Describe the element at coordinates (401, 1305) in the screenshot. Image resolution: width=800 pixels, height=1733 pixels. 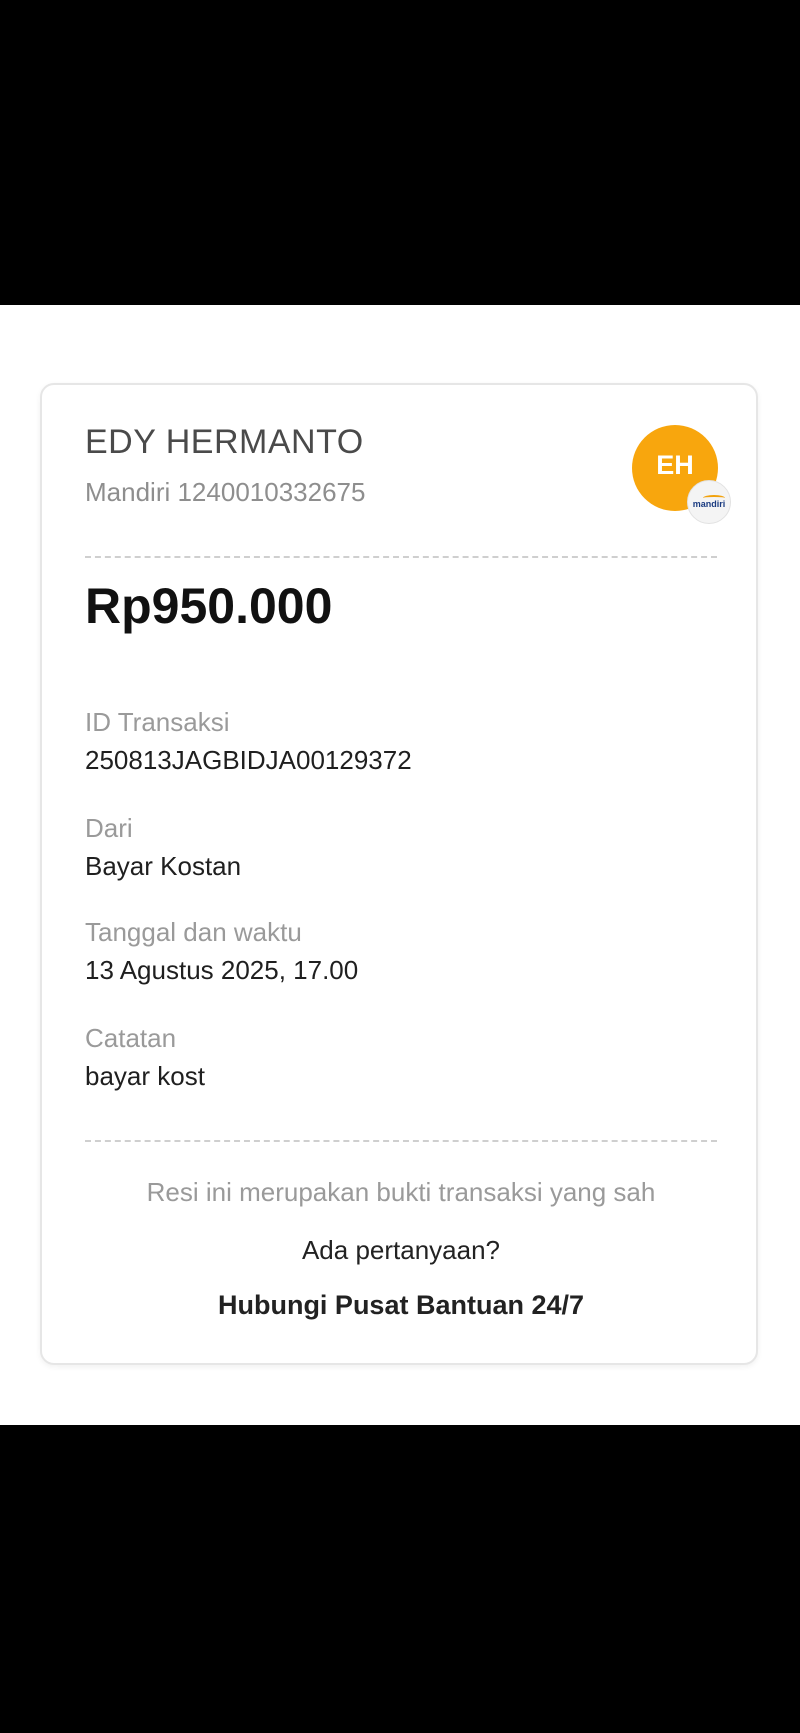
I see `help-center-link: Hubungi Pusat Bantuan 24/7` at that location.